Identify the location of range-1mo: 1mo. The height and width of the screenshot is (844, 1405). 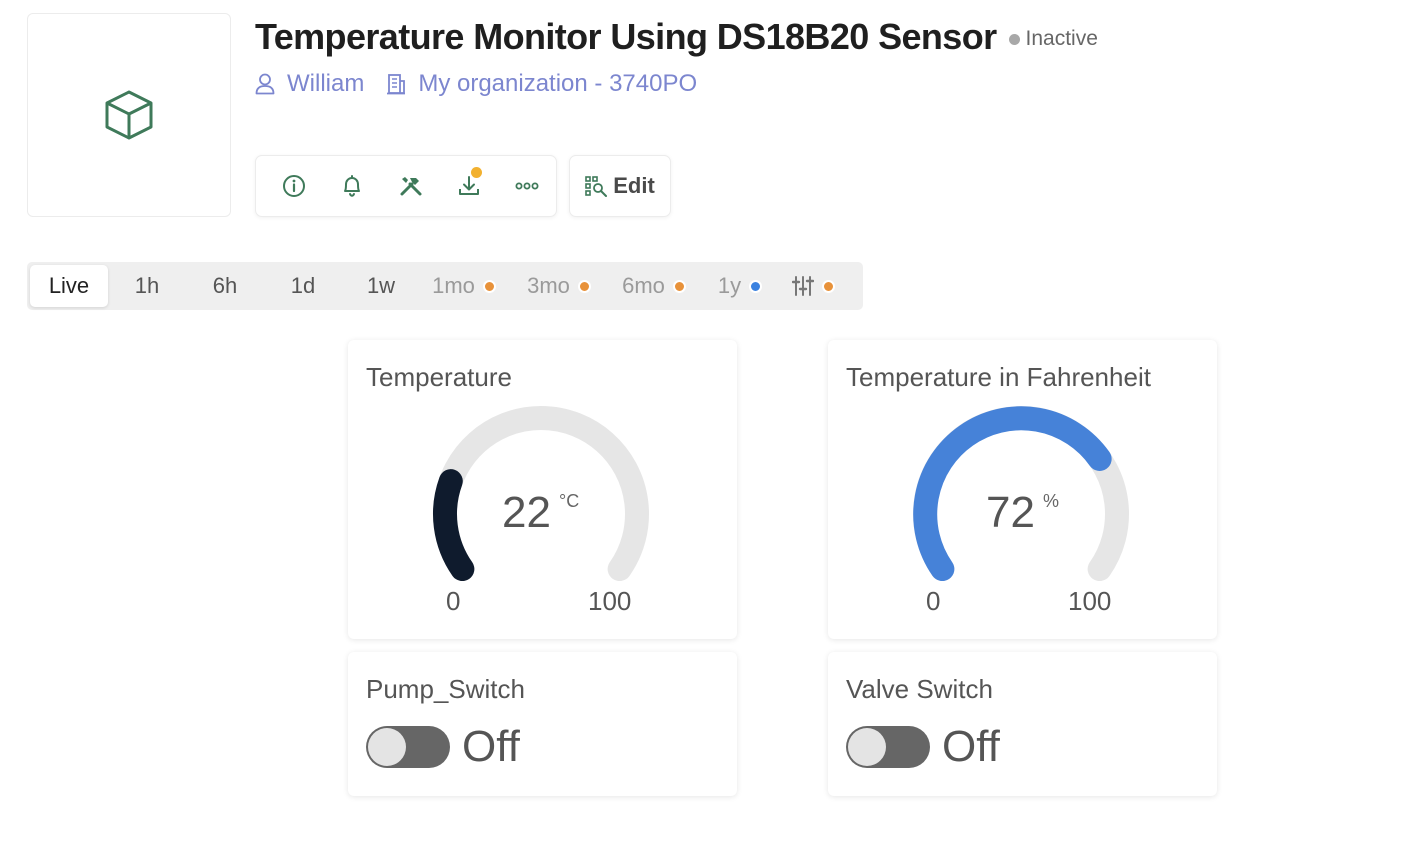
(464, 286).